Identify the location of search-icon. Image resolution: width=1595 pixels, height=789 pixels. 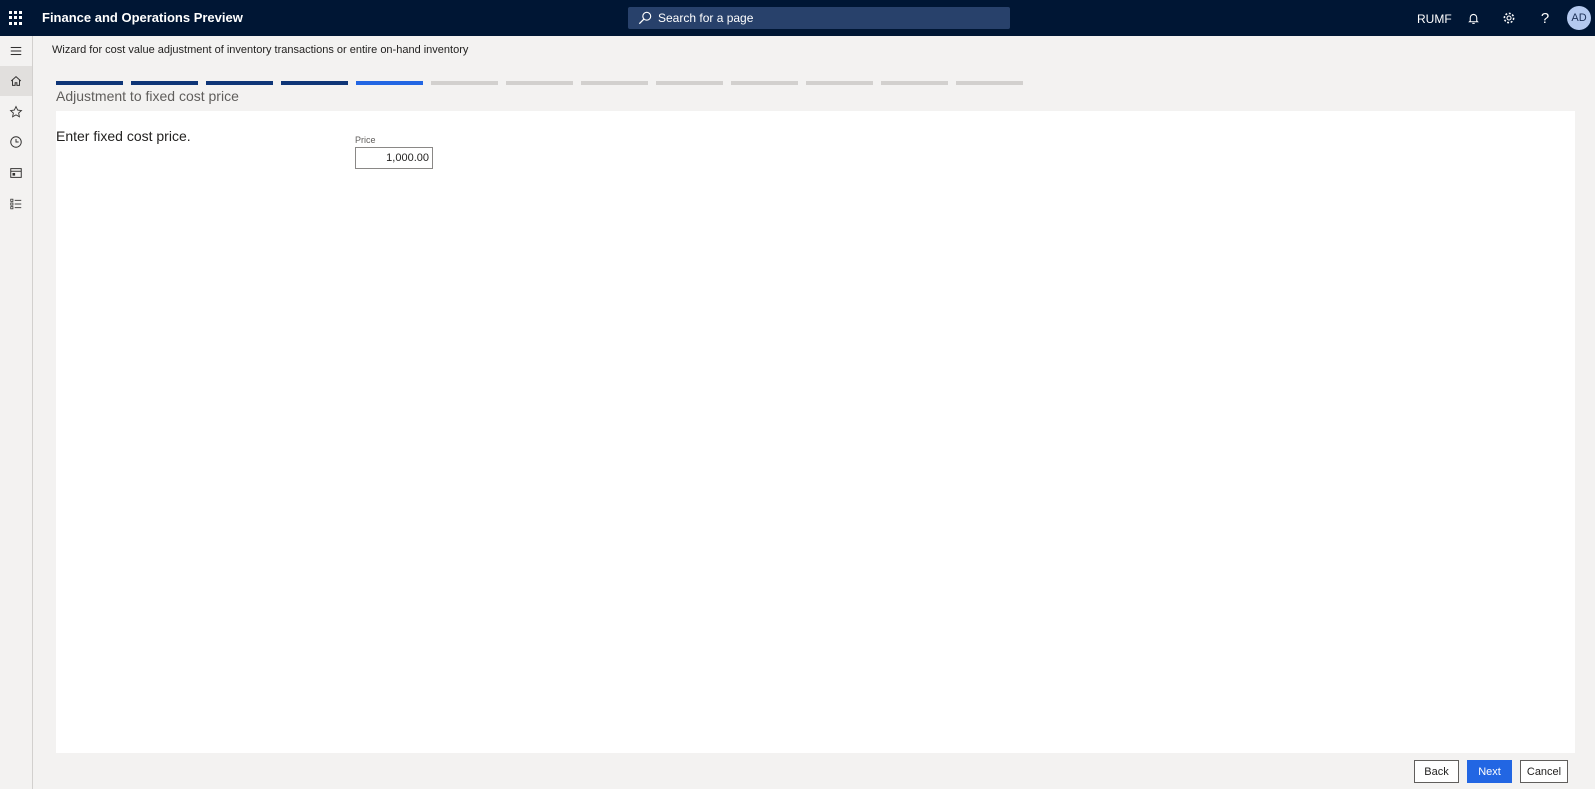
(645, 18).